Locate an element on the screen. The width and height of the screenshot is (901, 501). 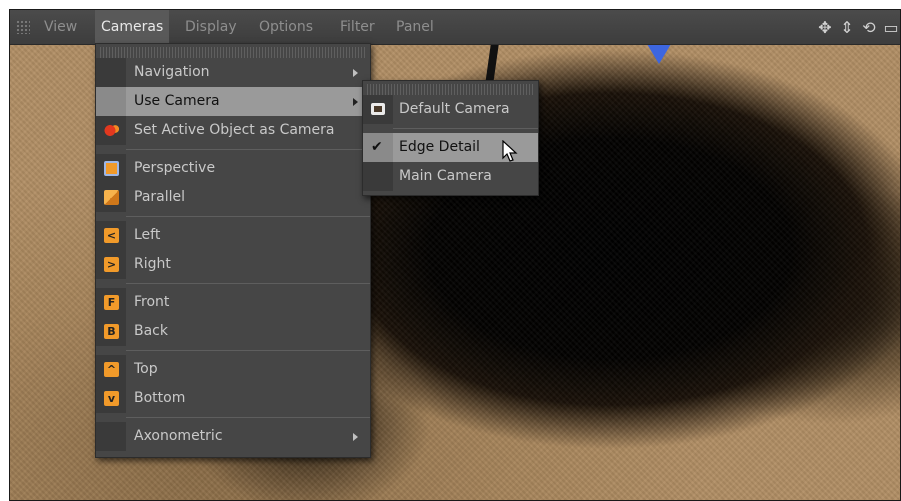
menu-item-back: B Back is located at coordinates (233, 331).